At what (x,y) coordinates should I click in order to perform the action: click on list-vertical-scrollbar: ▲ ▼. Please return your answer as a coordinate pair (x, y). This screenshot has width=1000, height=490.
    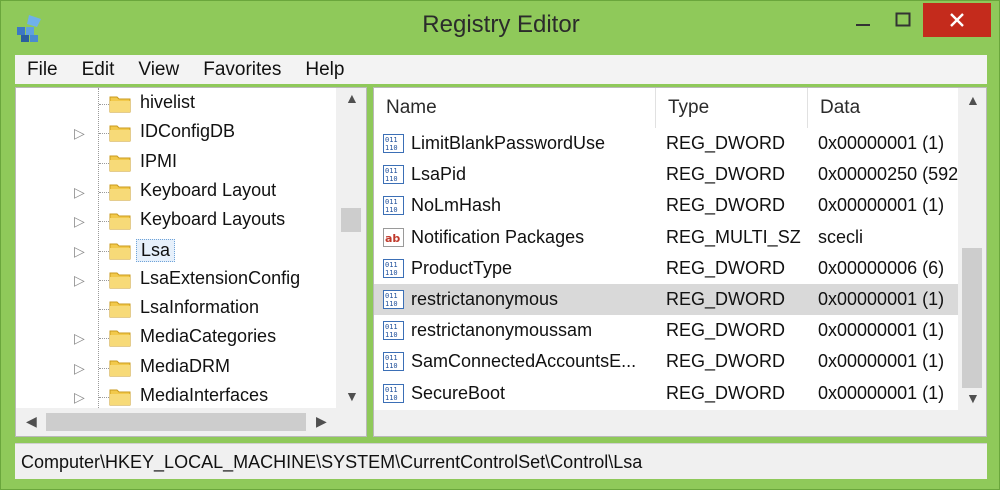
    Looking at the image, I should click on (972, 249).